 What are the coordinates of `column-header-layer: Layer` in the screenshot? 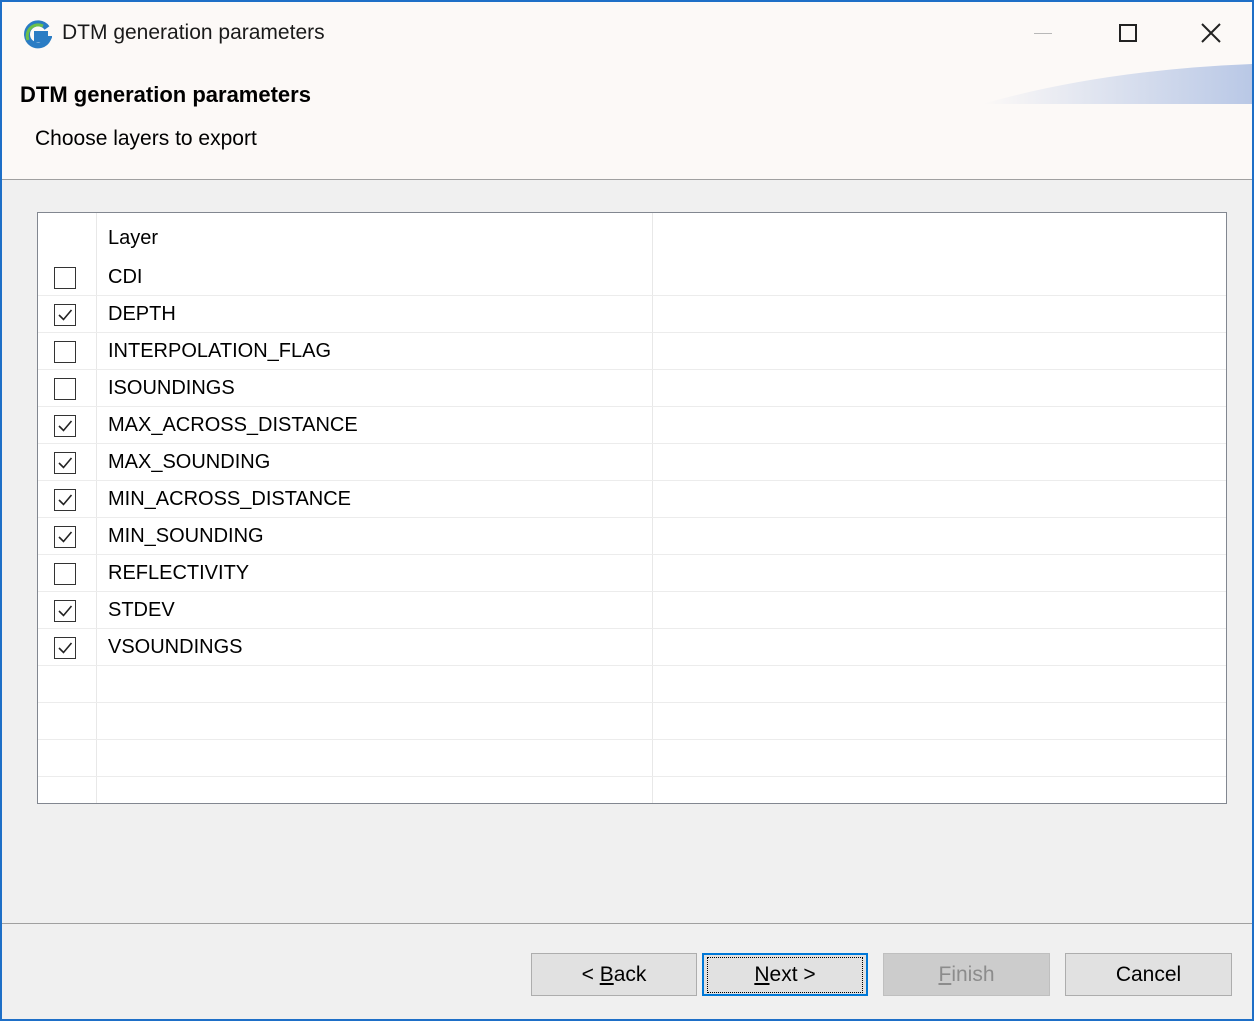 It's located at (133, 238).